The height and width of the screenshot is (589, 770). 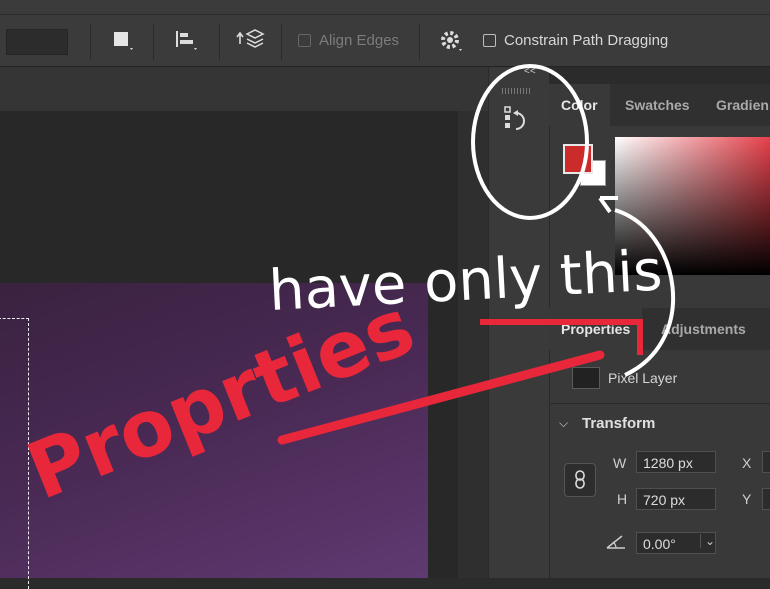 What do you see at coordinates (676, 462) in the screenshot?
I see `width-field: 1280 px` at bounding box center [676, 462].